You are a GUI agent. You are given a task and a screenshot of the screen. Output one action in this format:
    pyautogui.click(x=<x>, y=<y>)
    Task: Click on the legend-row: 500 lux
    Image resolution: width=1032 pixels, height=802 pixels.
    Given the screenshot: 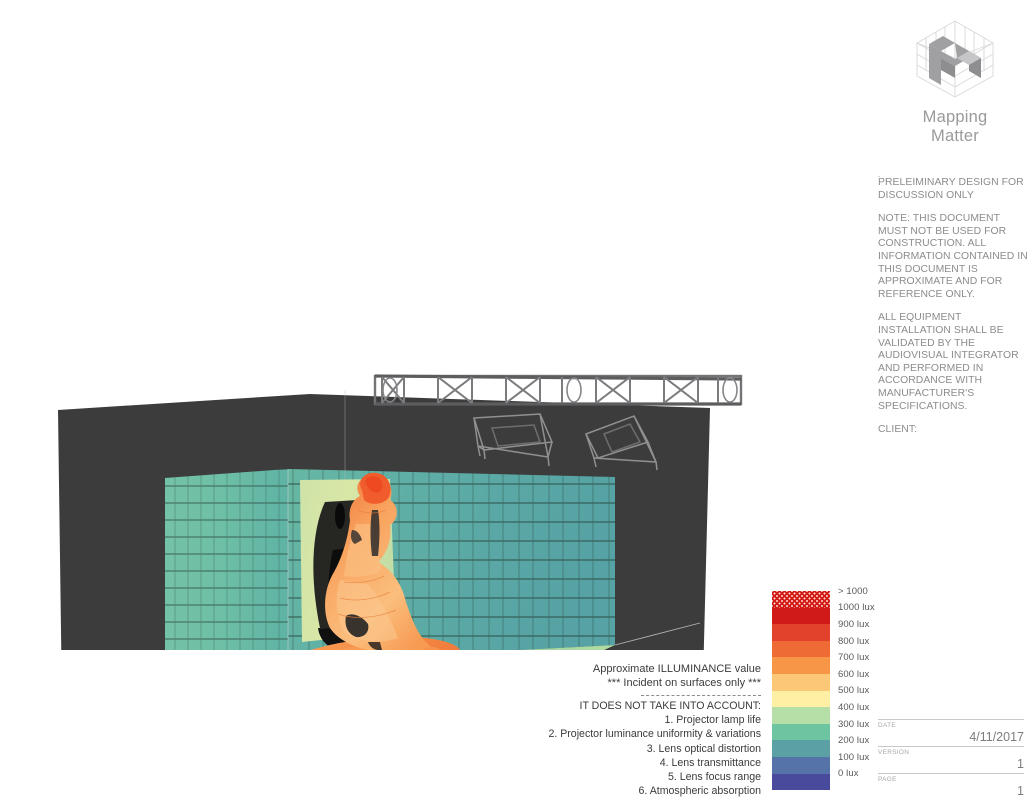 What is the action you would take?
    pyautogui.click(x=831, y=696)
    